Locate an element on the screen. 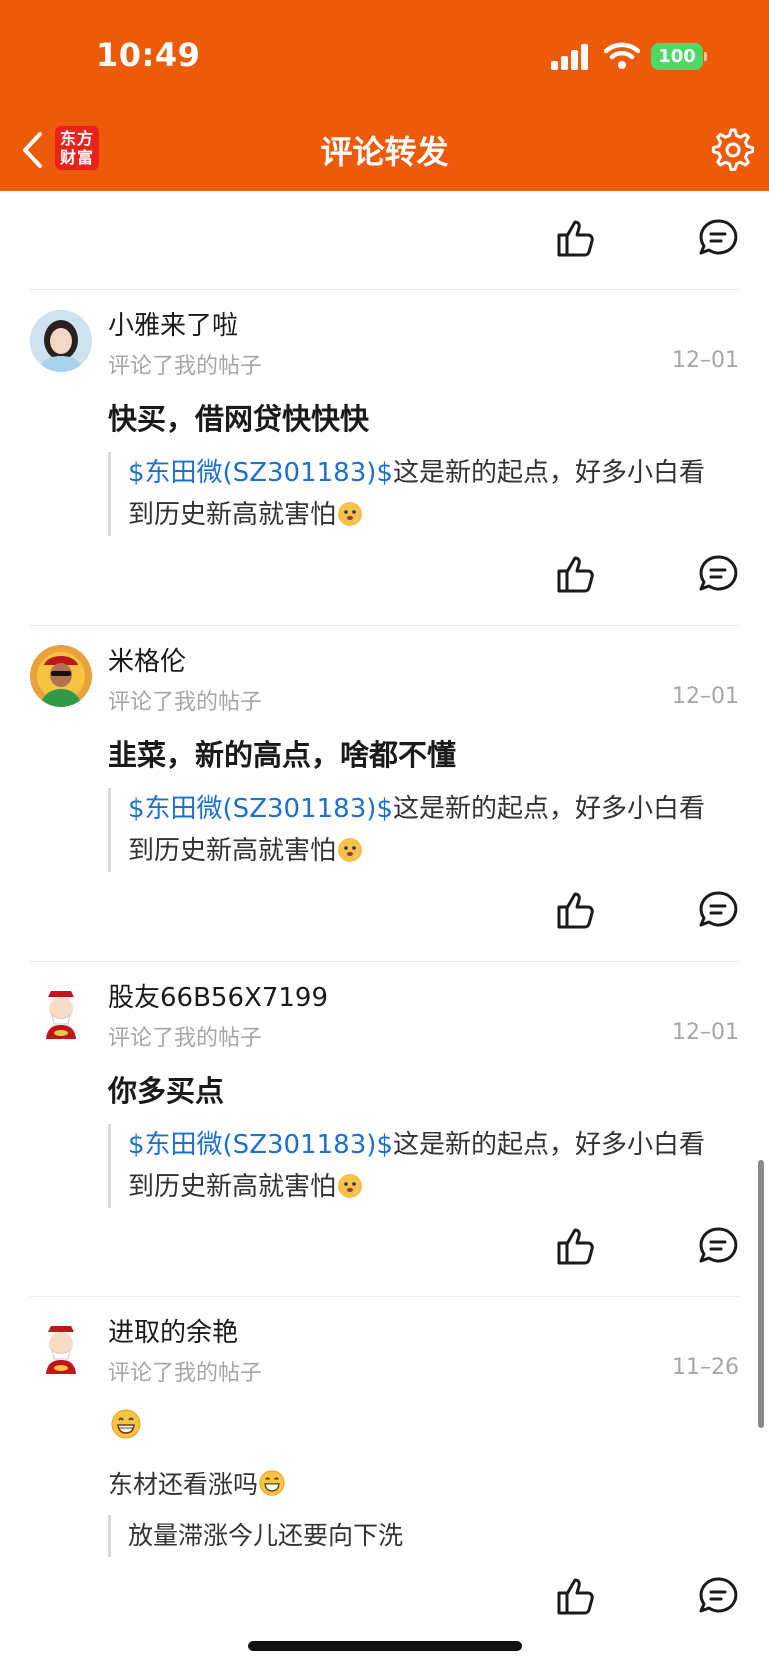 The height and width of the screenshot is (1665, 769). username: 小雅来了啦 is located at coordinates (173, 323).